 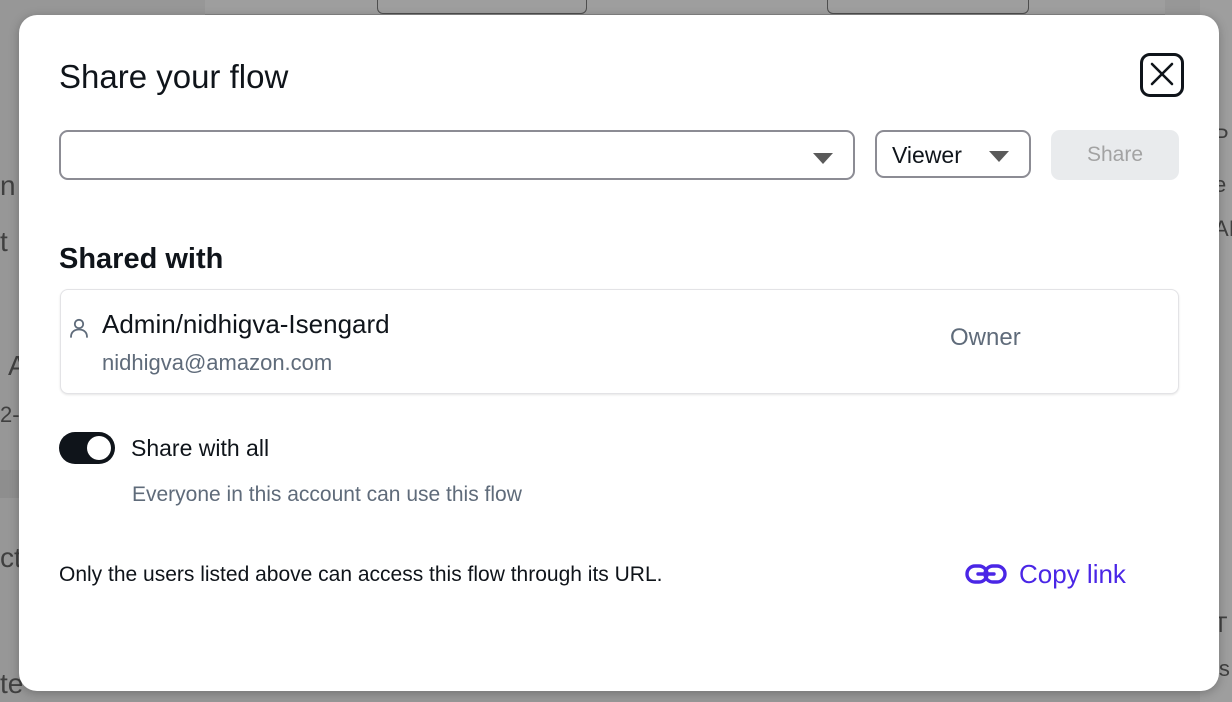 What do you see at coordinates (217, 362) in the screenshot?
I see `shared-user-email: nidhigva@amazon.com` at bounding box center [217, 362].